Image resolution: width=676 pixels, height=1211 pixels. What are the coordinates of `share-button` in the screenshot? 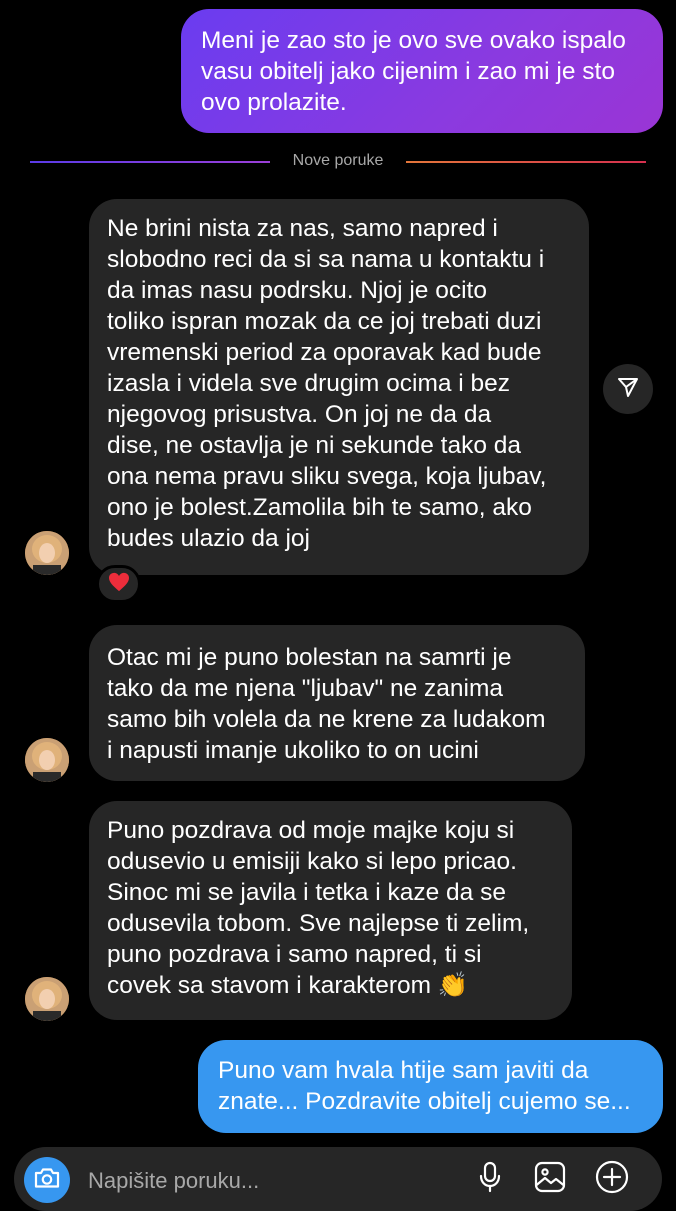 It's located at (628, 389).